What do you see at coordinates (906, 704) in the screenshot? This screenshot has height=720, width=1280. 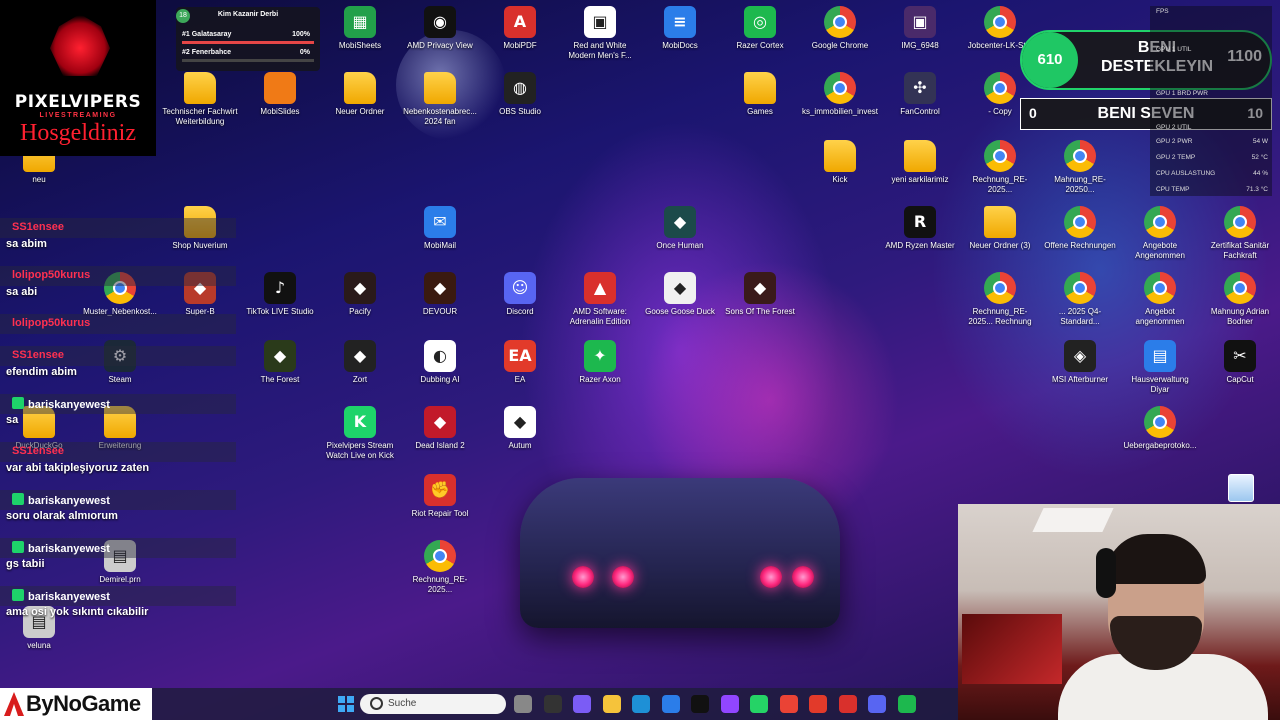 I see `razer-icon` at bounding box center [906, 704].